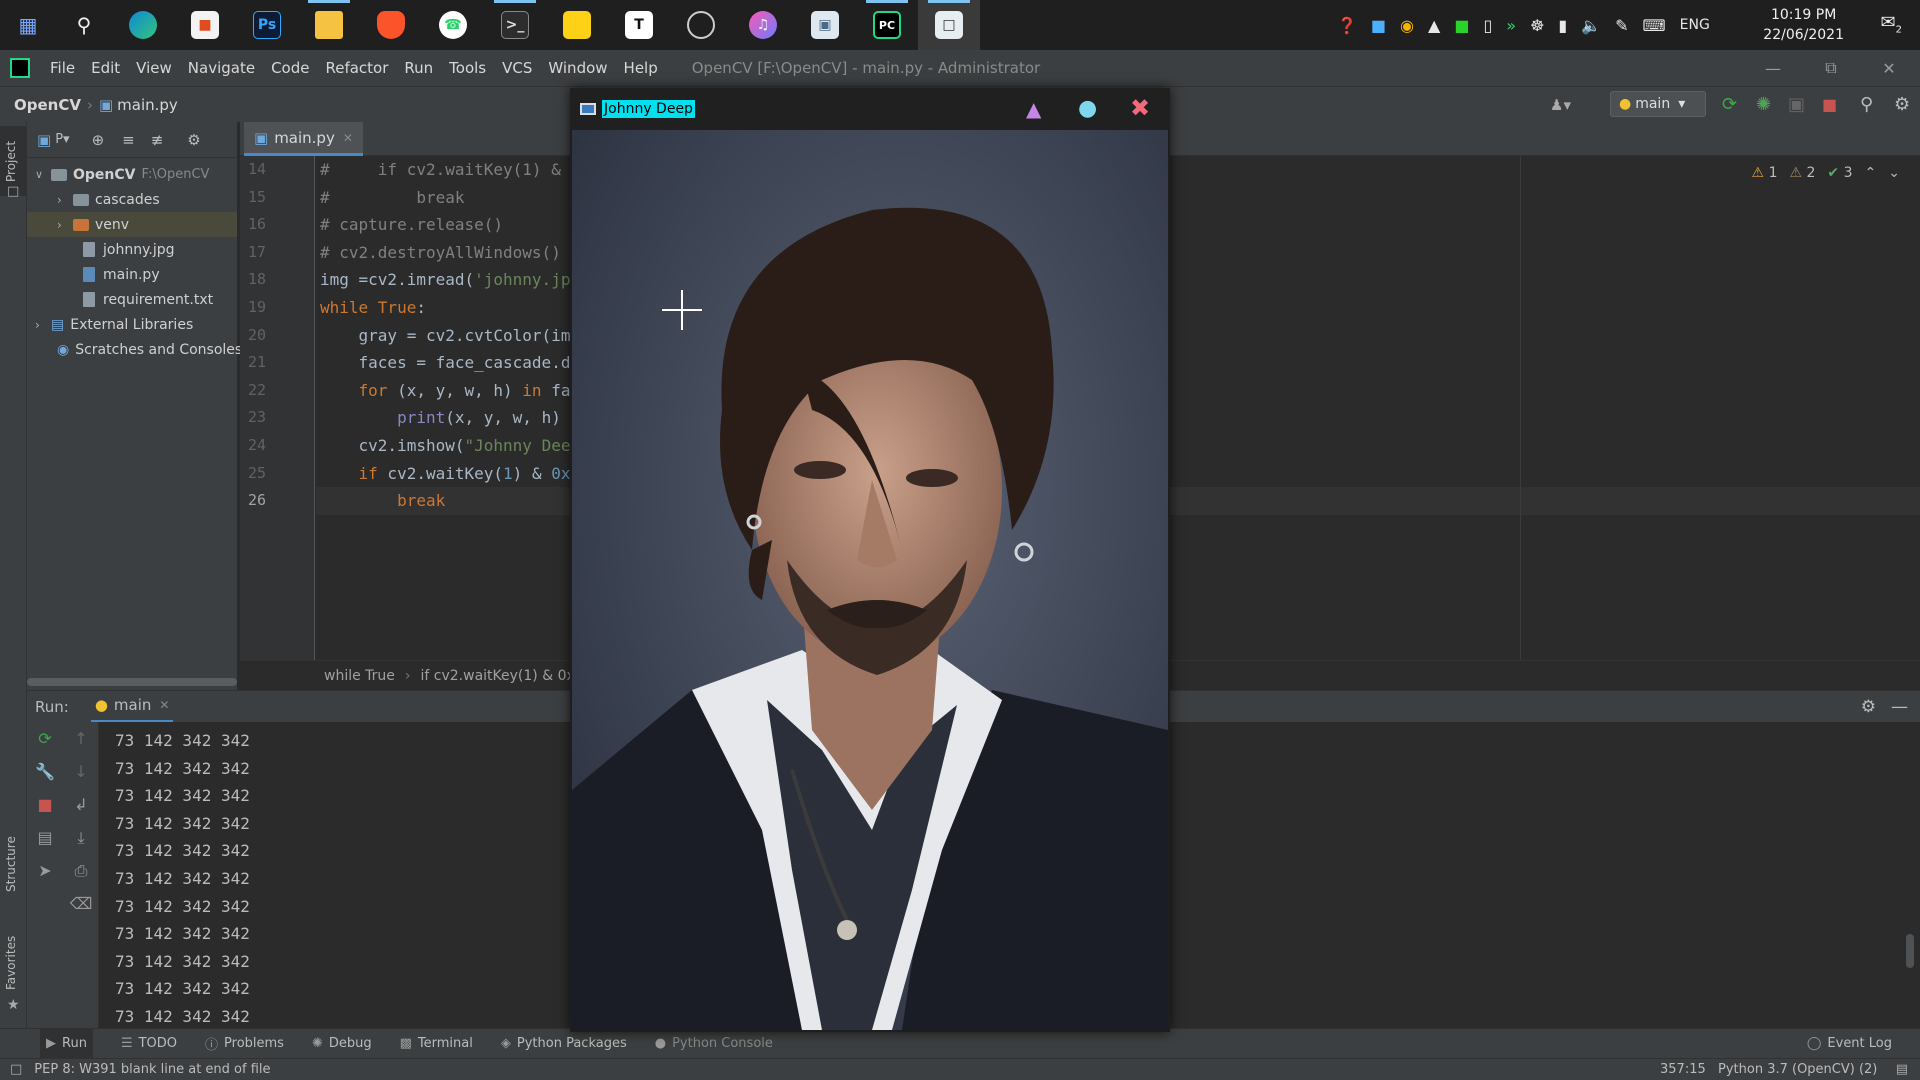  What do you see at coordinates (1796, 104) in the screenshot?
I see `coverage-icon: ▣` at bounding box center [1796, 104].